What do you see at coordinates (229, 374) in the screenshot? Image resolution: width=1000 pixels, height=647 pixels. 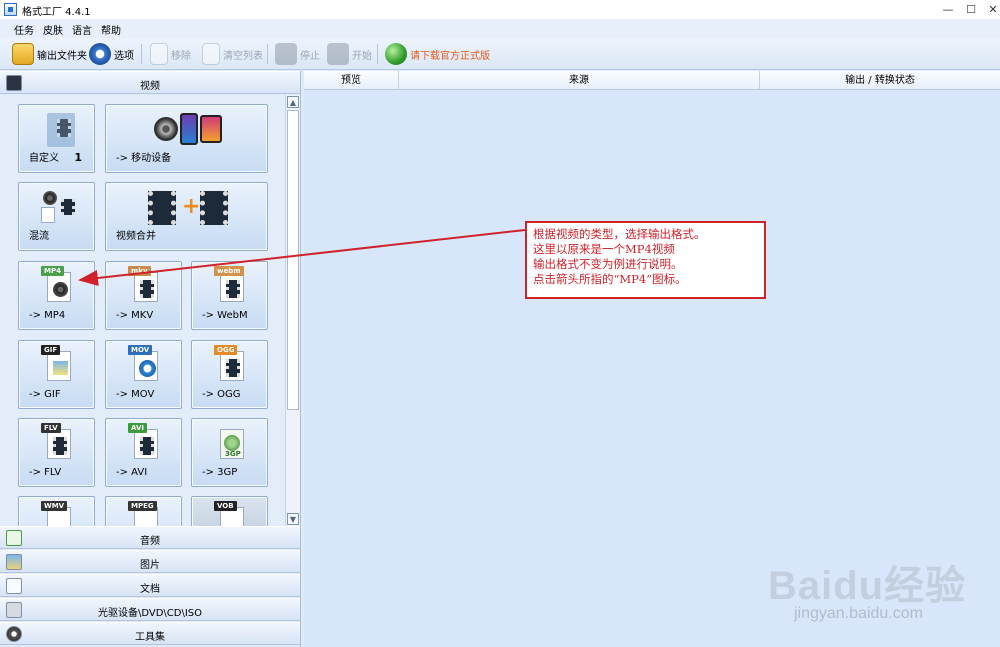 I see `tile-ogg: OGG -> OGG` at bounding box center [229, 374].